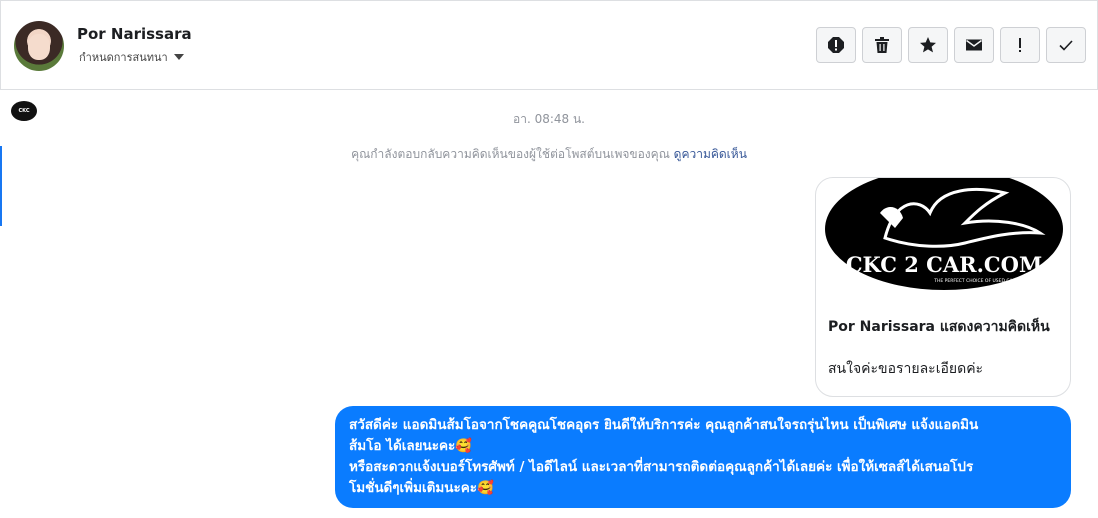 This screenshot has height=518, width=1098. I want to click on trash-icon, so click(882, 45).